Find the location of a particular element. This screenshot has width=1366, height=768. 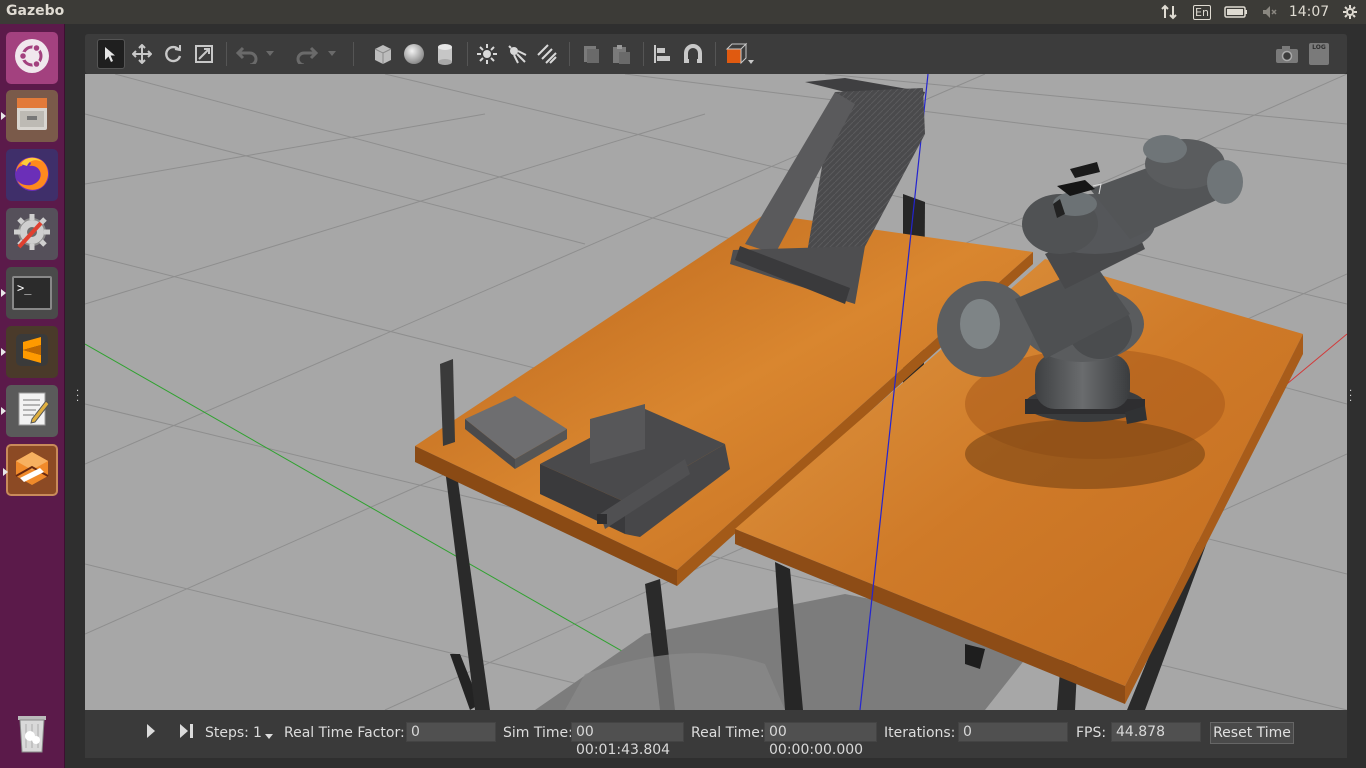

launcher-gazebo is located at coordinates (30, 470).